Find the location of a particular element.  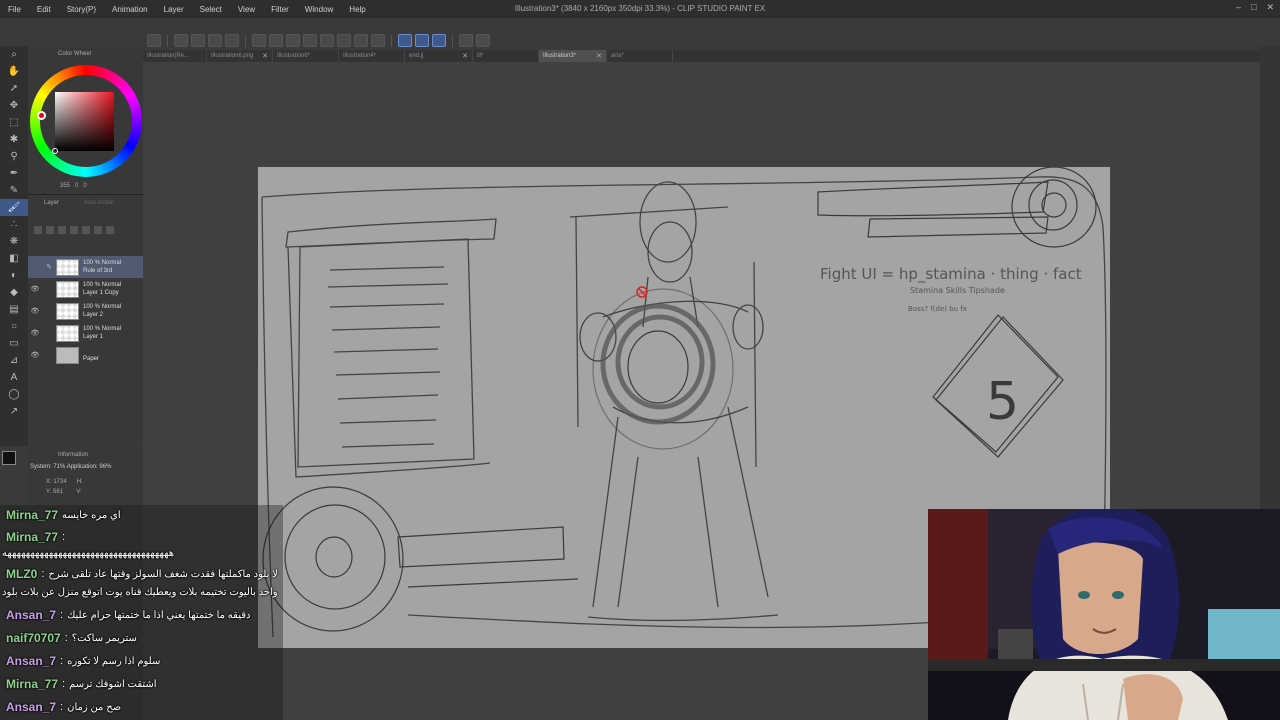

menu-filter: Filter is located at coordinates (280, 9).